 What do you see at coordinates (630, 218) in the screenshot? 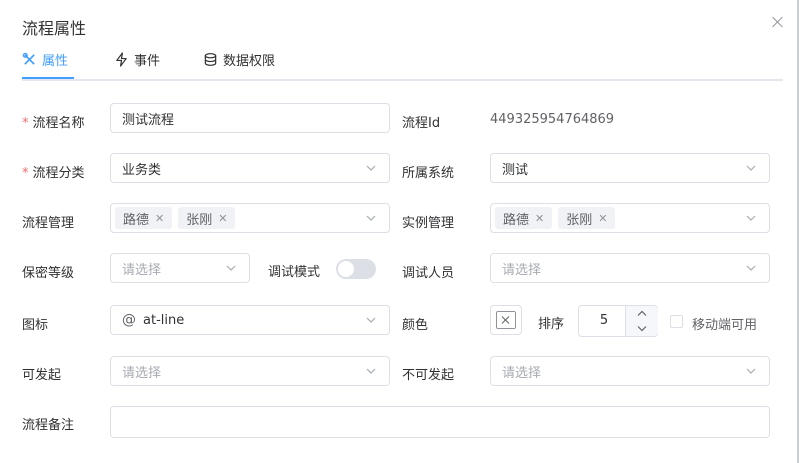
I see `instance-admin-select: 路德 ✕ 张刚 ✕` at bounding box center [630, 218].